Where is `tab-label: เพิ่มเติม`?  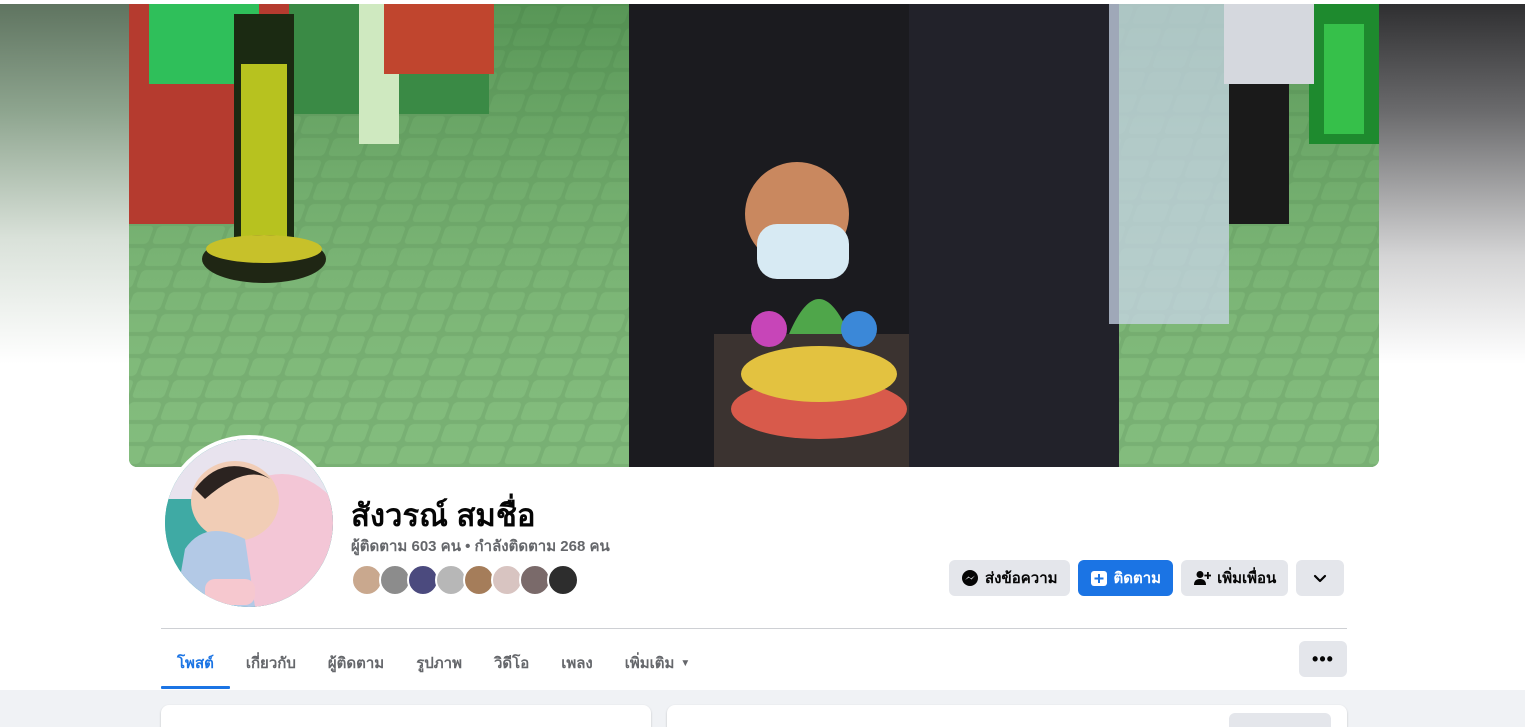
tab-label: เพิ่มเติม is located at coordinates (649, 663).